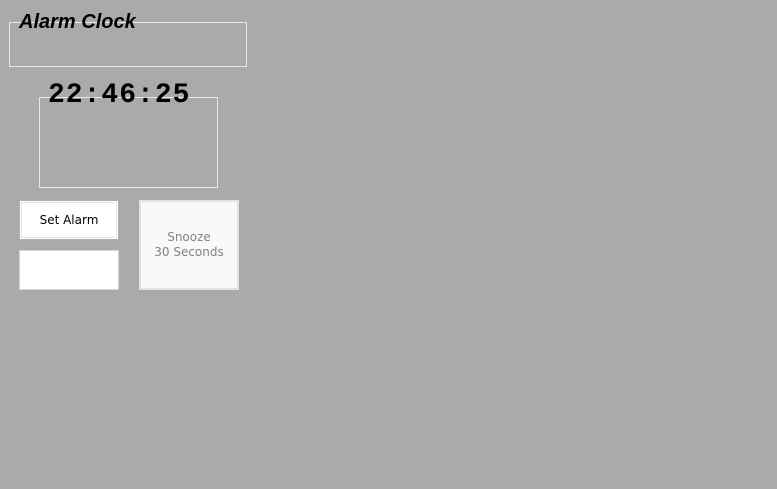 This screenshot has height=489, width=777. I want to click on set-alarm-button: Set Alarm, so click(69, 220).